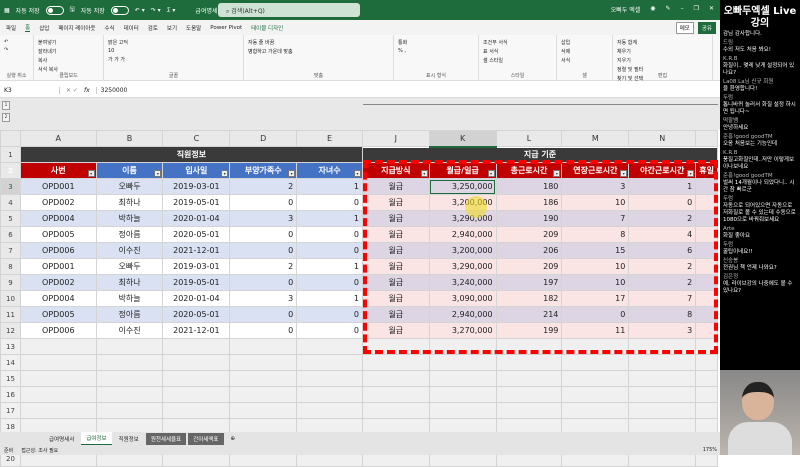 This screenshot has width=800, height=467. Describe the element at coordinates (436, 51) in the screenshot. I see `ribbon-item: % ,` at that location.